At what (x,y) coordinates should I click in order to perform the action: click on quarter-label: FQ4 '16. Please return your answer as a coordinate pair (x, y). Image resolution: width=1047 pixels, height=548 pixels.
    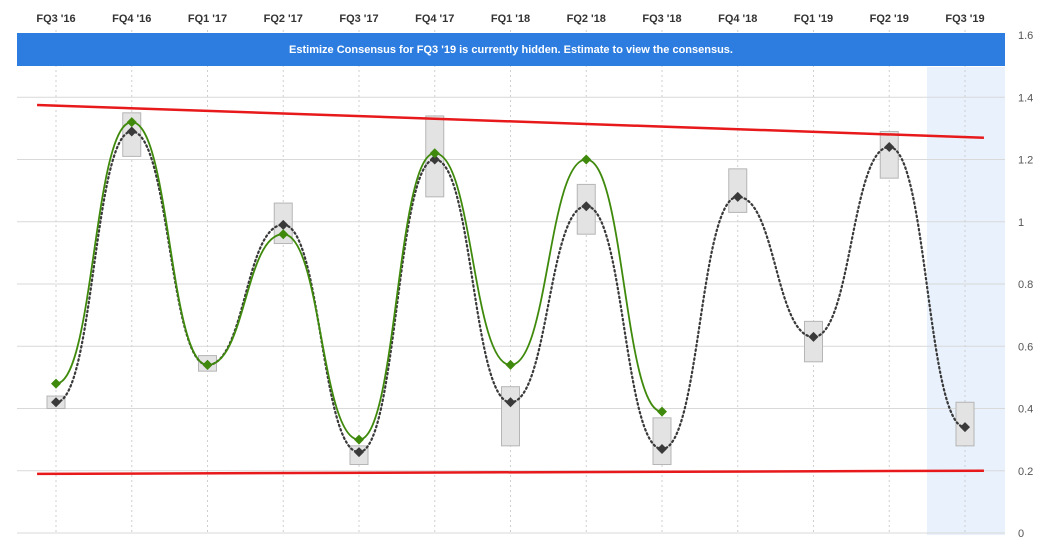
    Looking at the image, I should click on (131, 19).